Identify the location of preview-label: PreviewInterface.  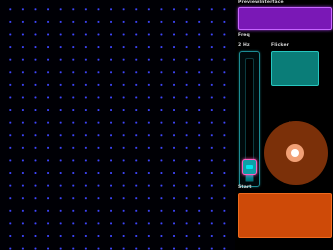
(261, 2).